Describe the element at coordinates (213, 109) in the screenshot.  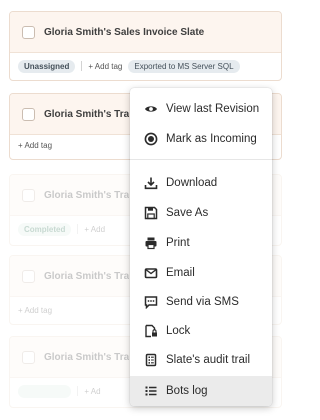
I see `menu-item-label: View last Revision` at that location.